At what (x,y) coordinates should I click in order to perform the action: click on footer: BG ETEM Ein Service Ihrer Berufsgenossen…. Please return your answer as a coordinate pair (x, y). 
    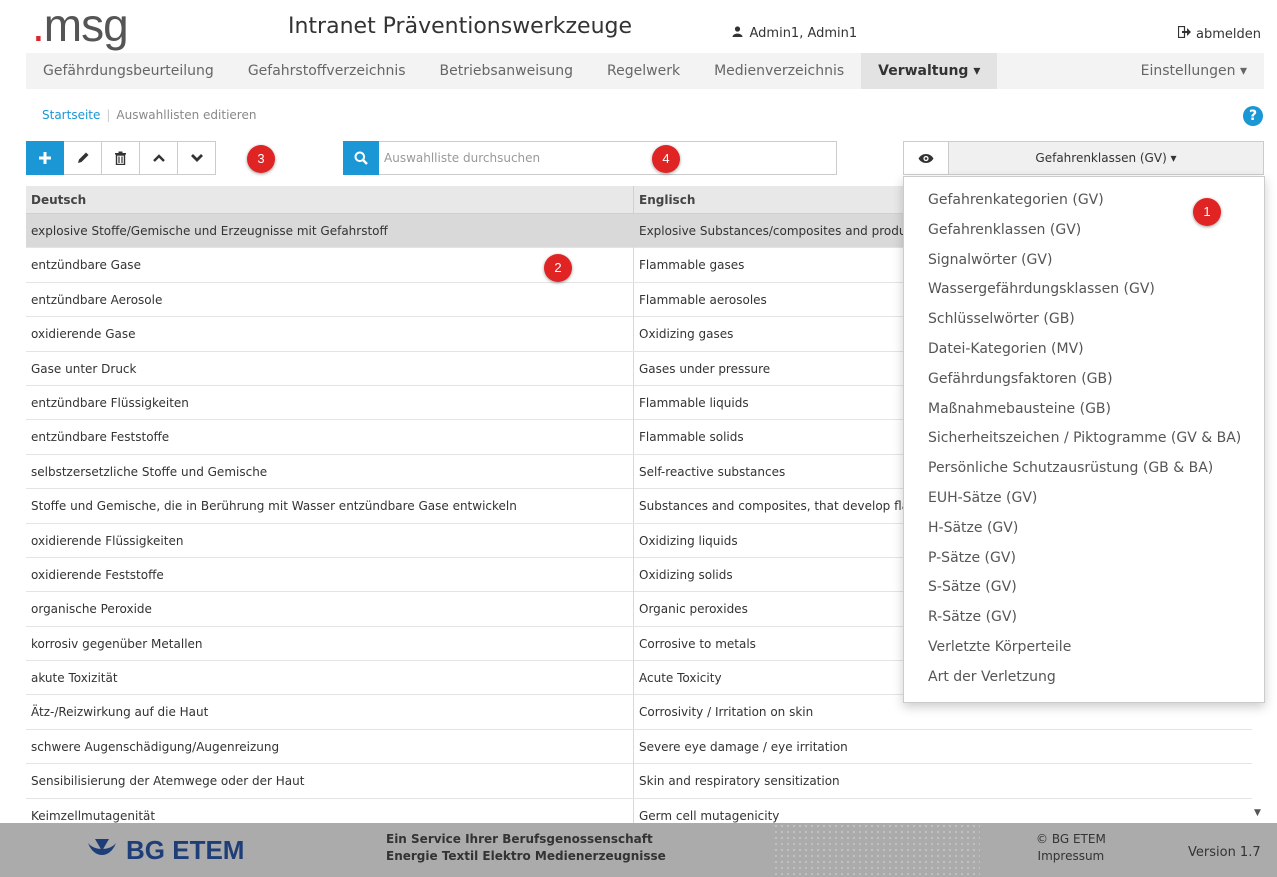
    Looking at the image, I should click on (638, 850).